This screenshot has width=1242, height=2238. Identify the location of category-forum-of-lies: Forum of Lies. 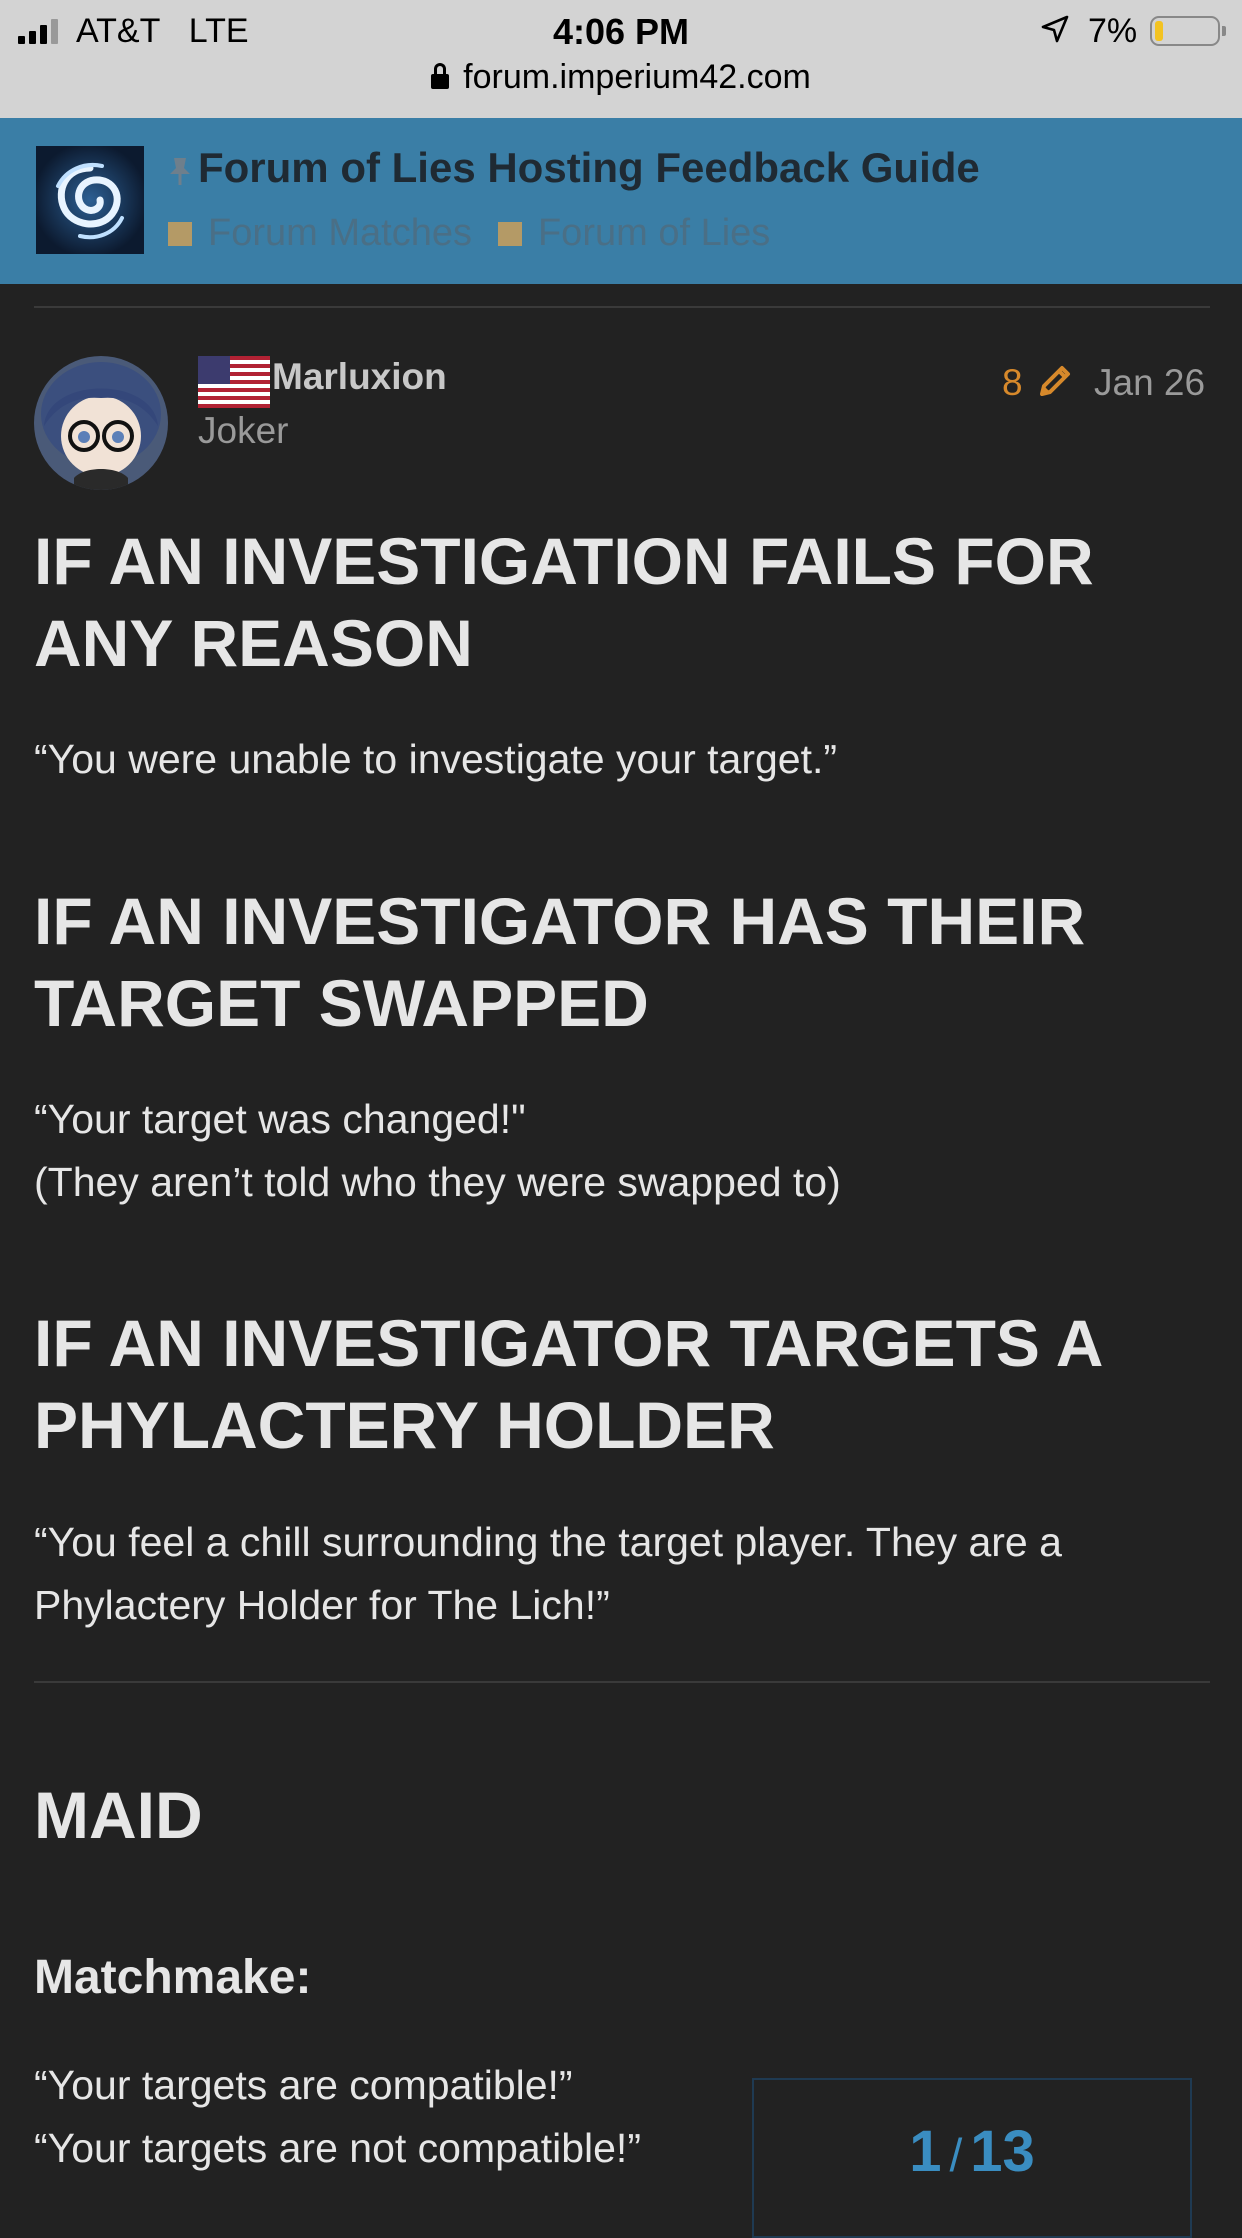
(633, 233).